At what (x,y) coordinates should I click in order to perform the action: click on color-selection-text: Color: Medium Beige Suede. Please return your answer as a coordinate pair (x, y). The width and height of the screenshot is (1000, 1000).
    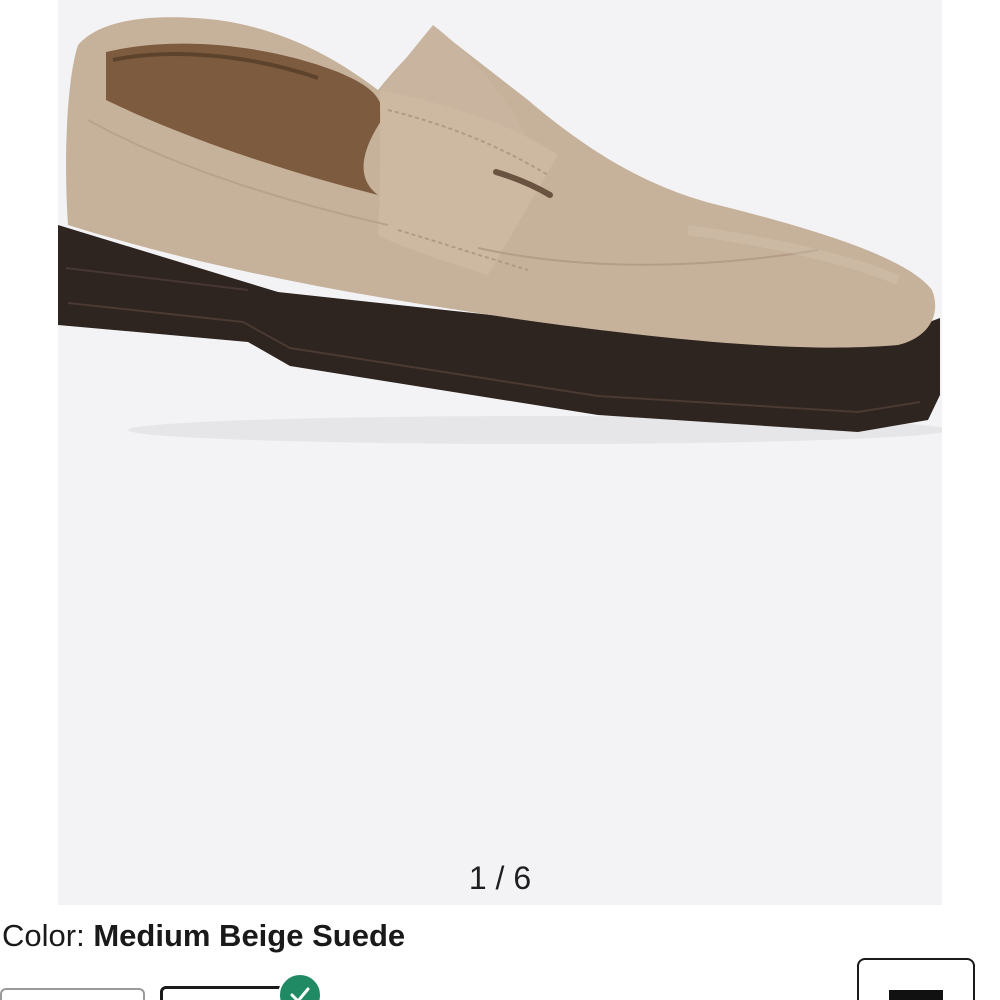
    Looking at the image, I should click on (203, 936).